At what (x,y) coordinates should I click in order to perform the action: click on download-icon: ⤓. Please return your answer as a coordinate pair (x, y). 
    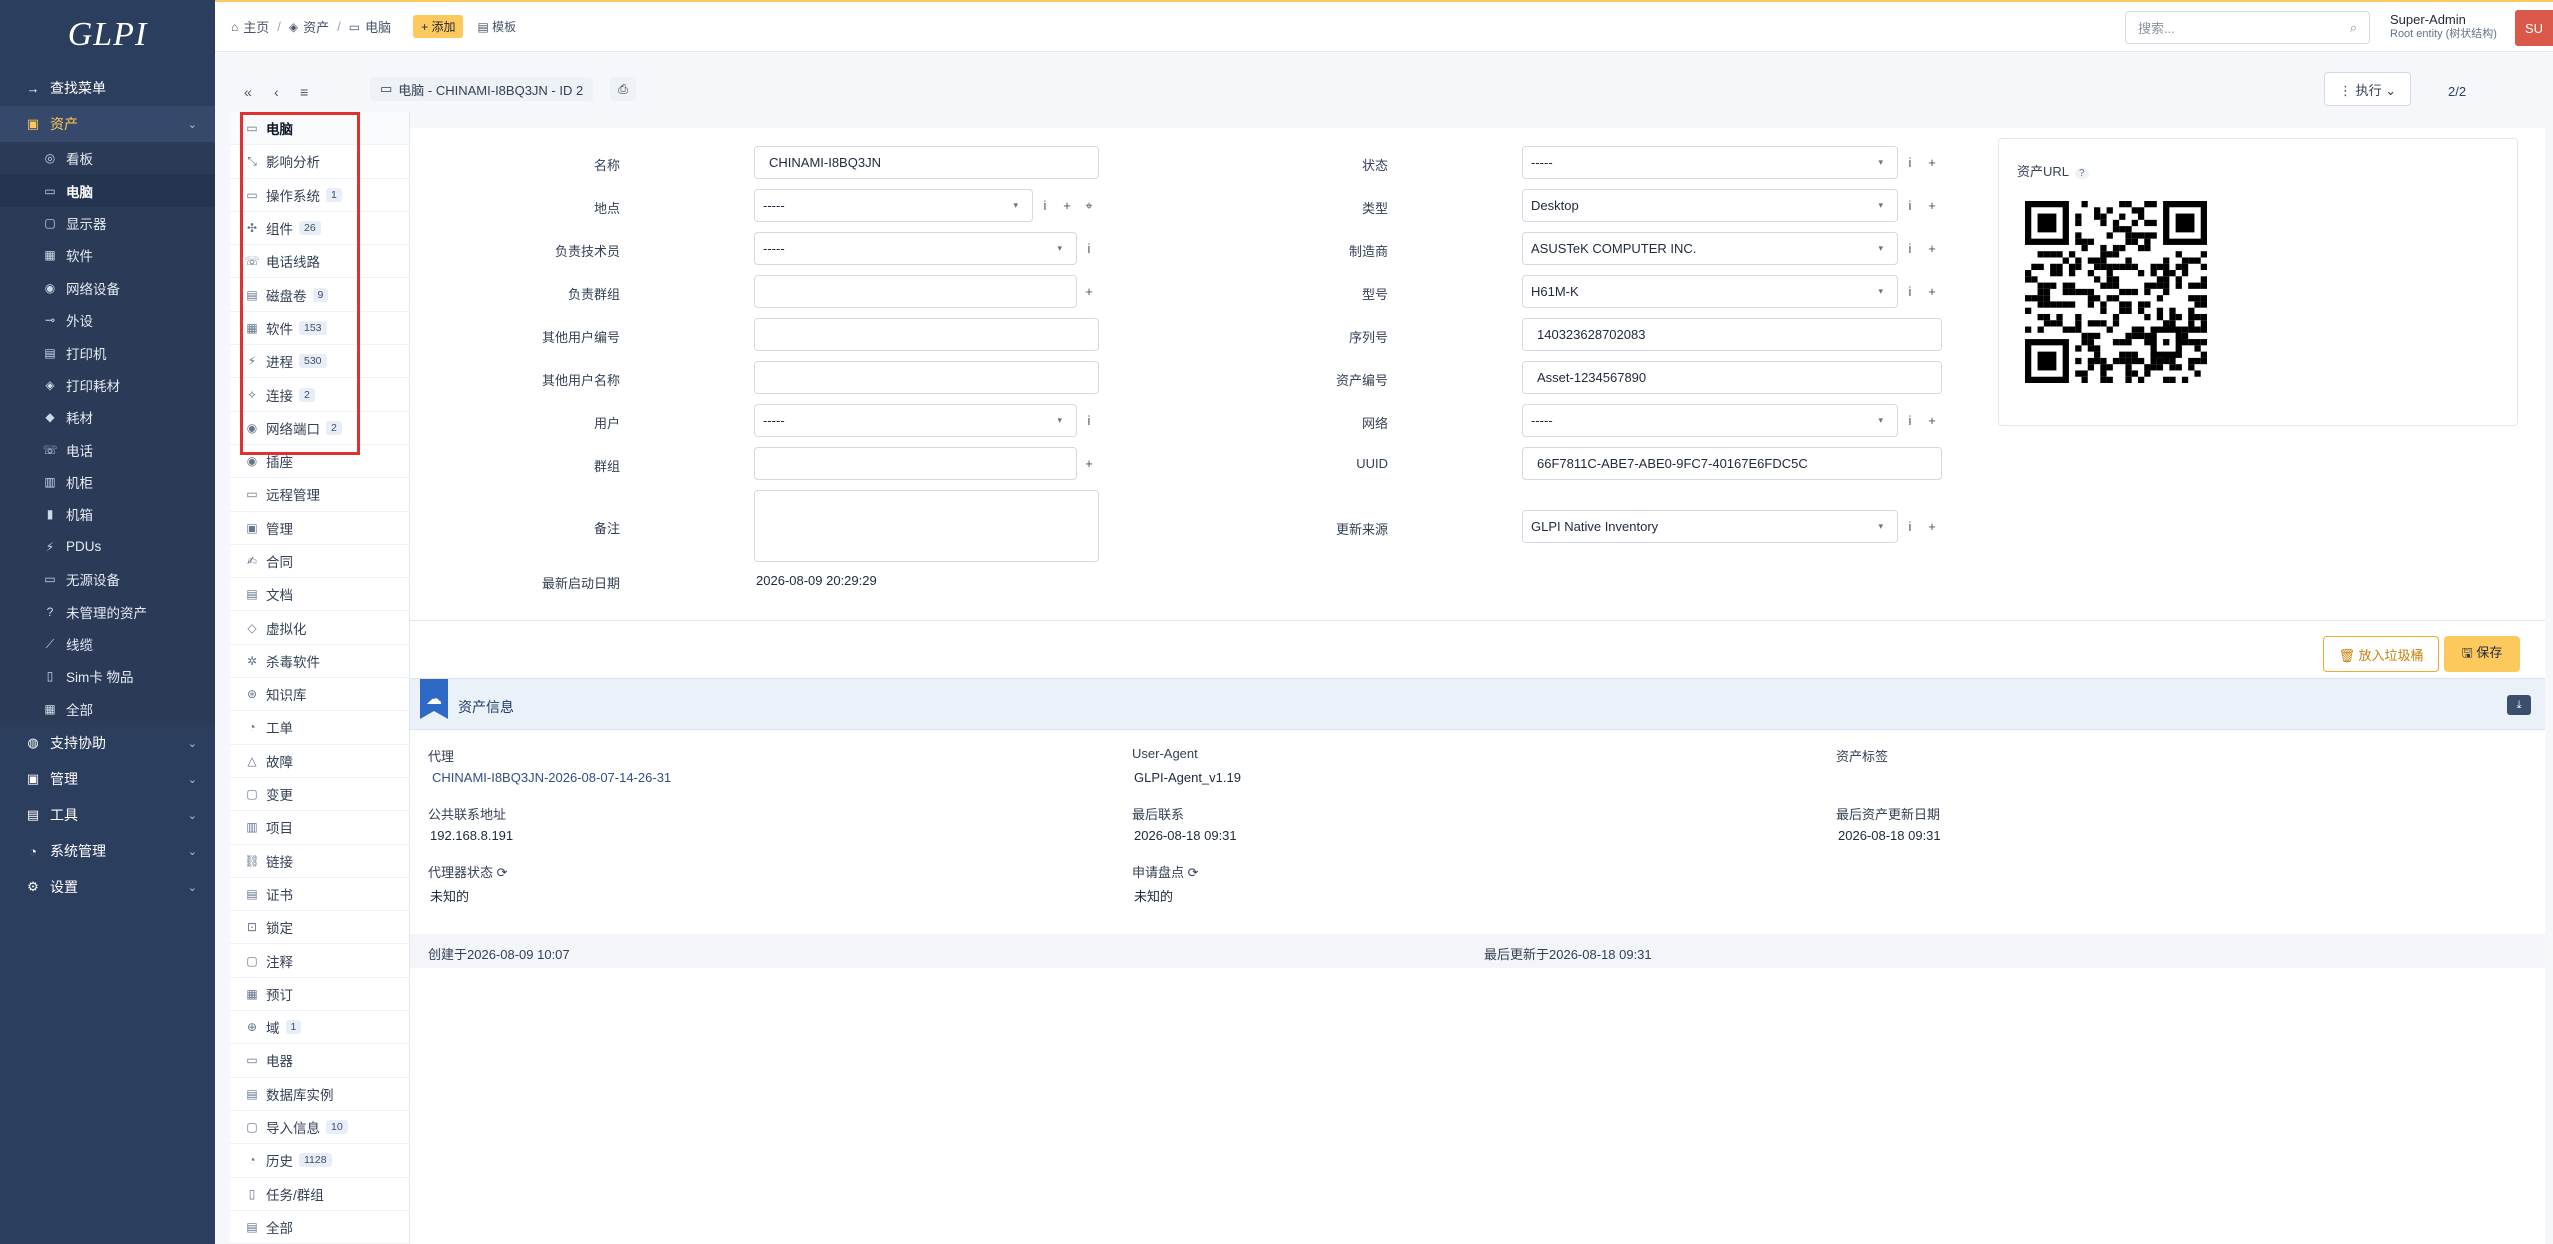
    Looking at the image, I should click on (2519, 705).